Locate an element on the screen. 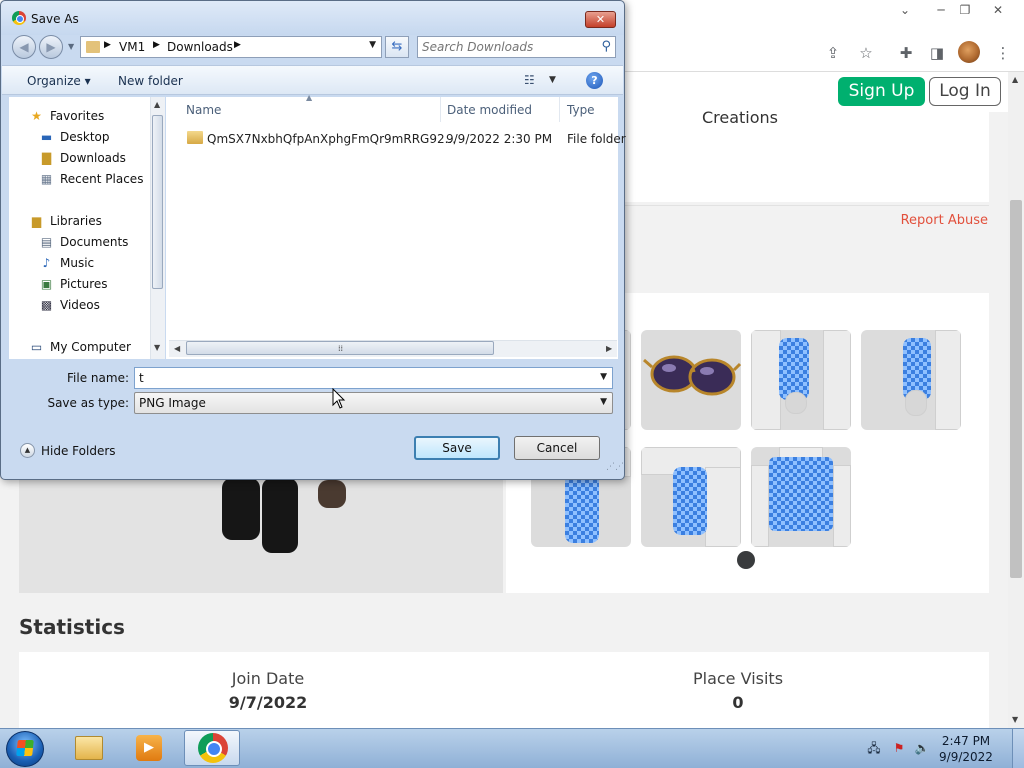 This screenshot has width=1024, height=768. stat-label-place-visits: Place Visits is located at coordinates (738, 678).